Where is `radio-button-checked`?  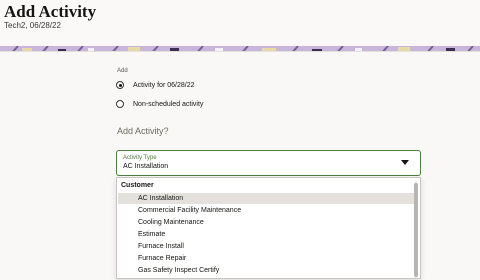 radio-button-checked is located at coordinates (120, 85).